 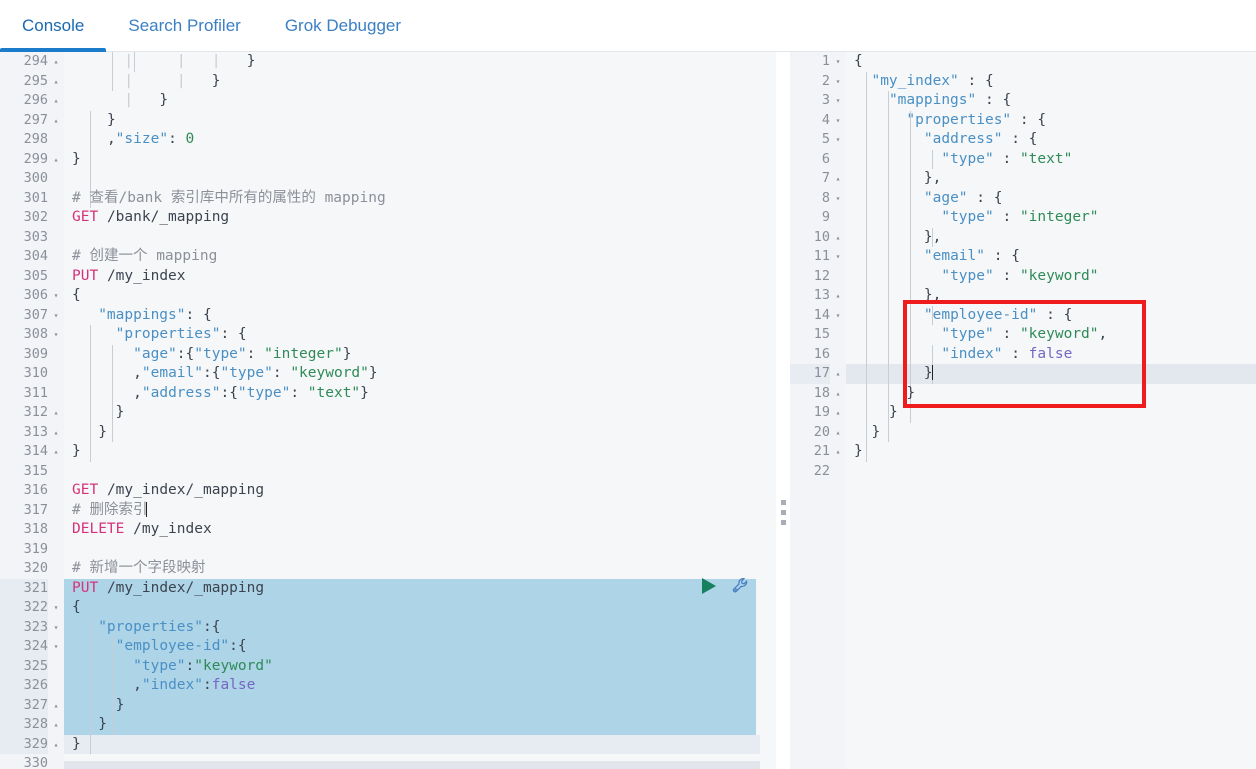 I want to click on code-line: 297 ▴ }, so click(x=388, y=121).